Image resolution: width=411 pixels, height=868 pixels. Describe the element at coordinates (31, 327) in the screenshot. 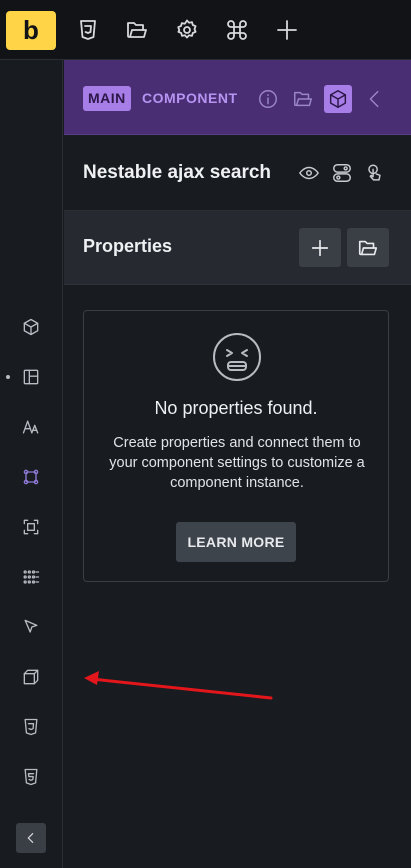

I see `cube-icon` at that location.